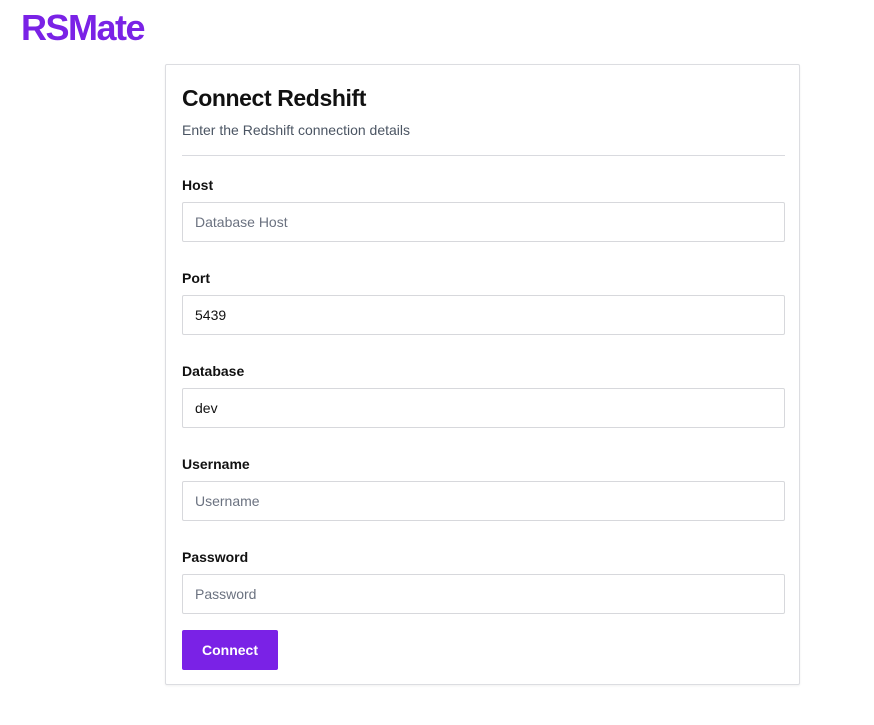  Describe the element at coordinates (296, 130) in the screenshot. I see `form-subtitle: Enter the Redshift connection details` at that location.